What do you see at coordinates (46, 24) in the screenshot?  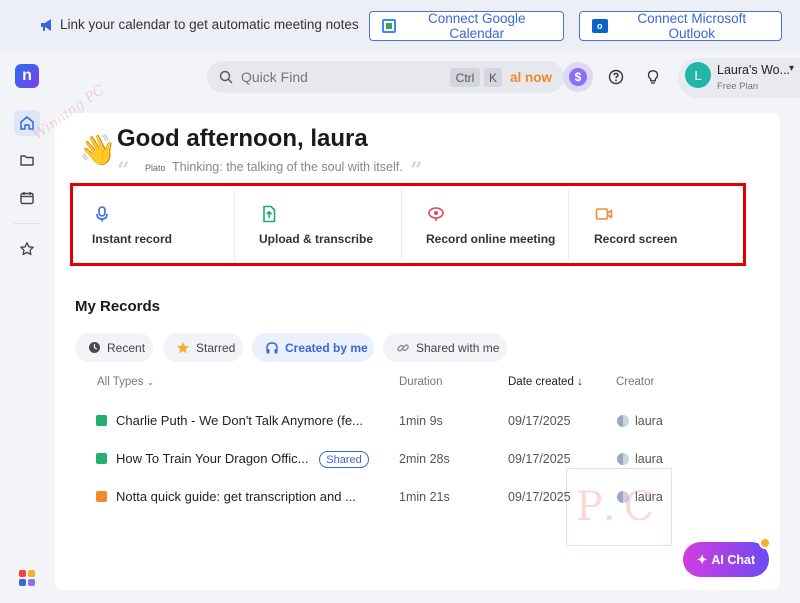 I see `megaphone-icon` at bounding box center [46, 24].